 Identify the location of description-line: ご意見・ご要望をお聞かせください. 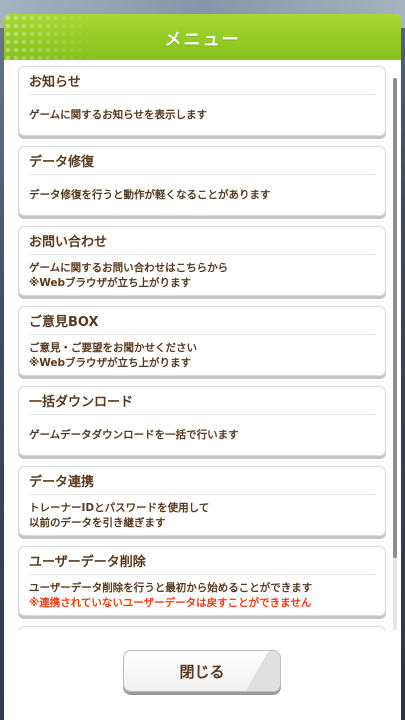
(113, 348).